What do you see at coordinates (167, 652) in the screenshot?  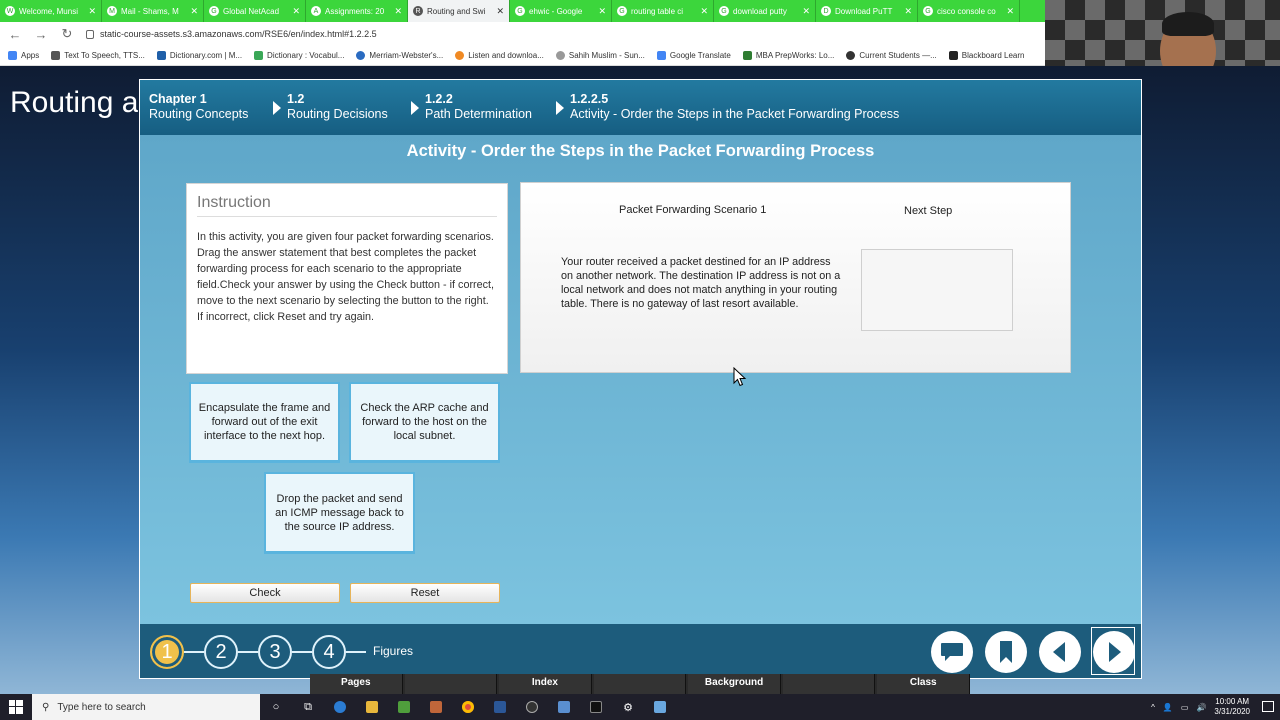 I see `step-button-1: 1` at bounding box center [167, 652].